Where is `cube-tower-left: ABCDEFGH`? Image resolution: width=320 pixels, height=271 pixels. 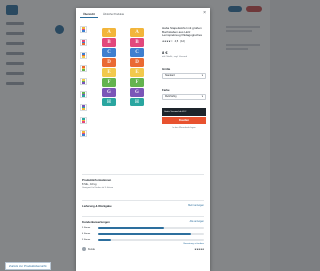 cube-tower-left: ABCDEFGH is located at coordinates (109, 68).